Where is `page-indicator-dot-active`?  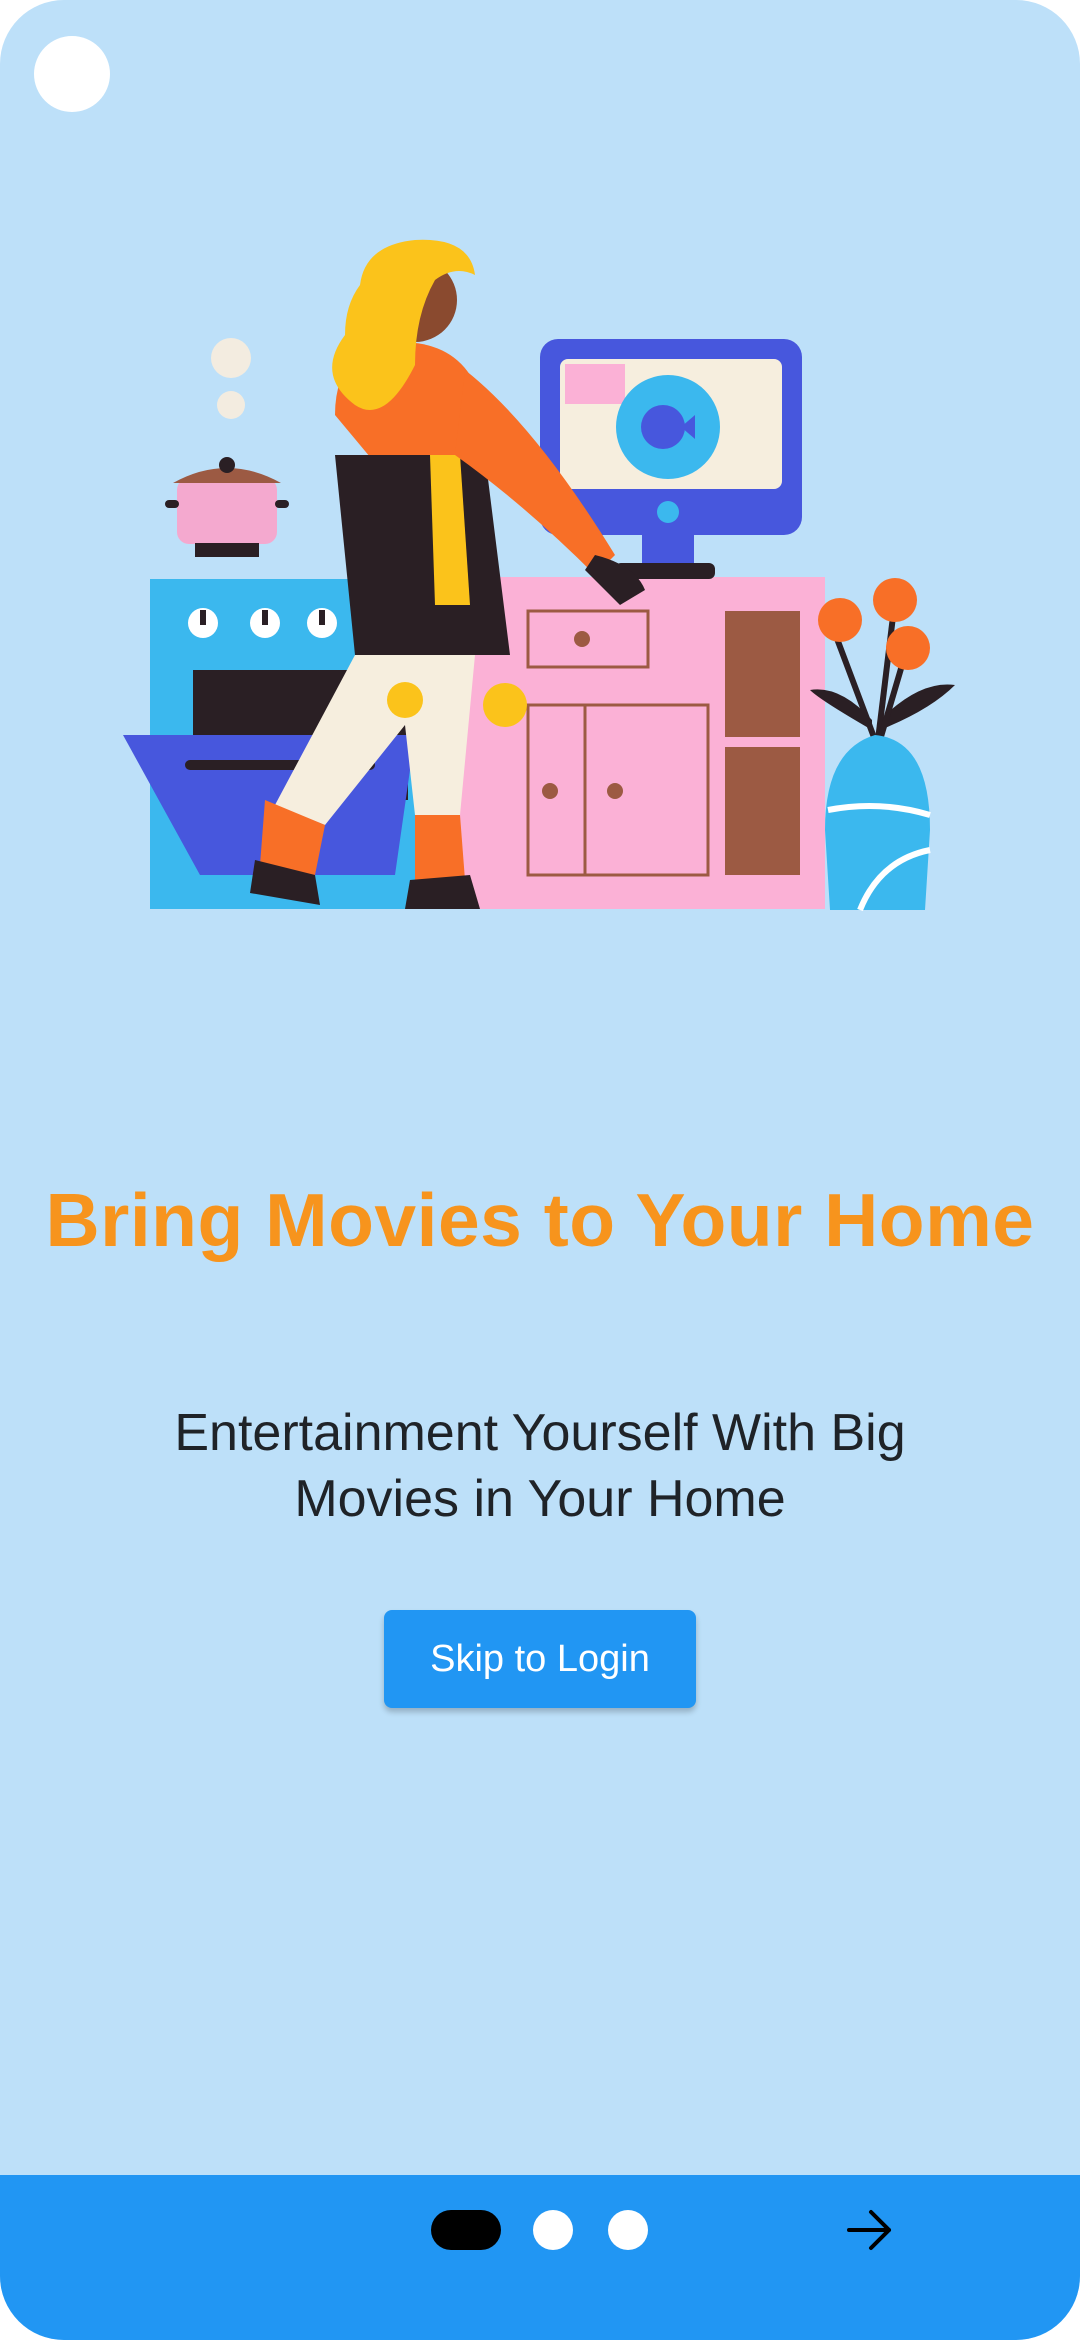
page-indicator-dot-active is located at coordinates (466, 2230).